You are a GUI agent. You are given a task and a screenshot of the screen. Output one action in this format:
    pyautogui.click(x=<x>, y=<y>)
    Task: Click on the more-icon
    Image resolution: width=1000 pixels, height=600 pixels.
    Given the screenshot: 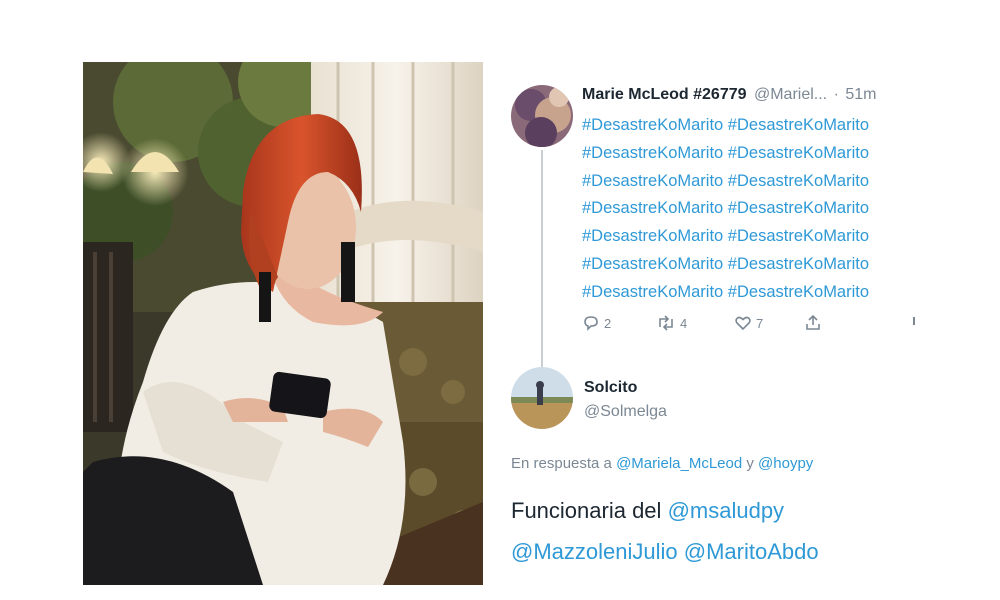 What is the action you would take?
    pyautogui.click(x=914, y=321)
    